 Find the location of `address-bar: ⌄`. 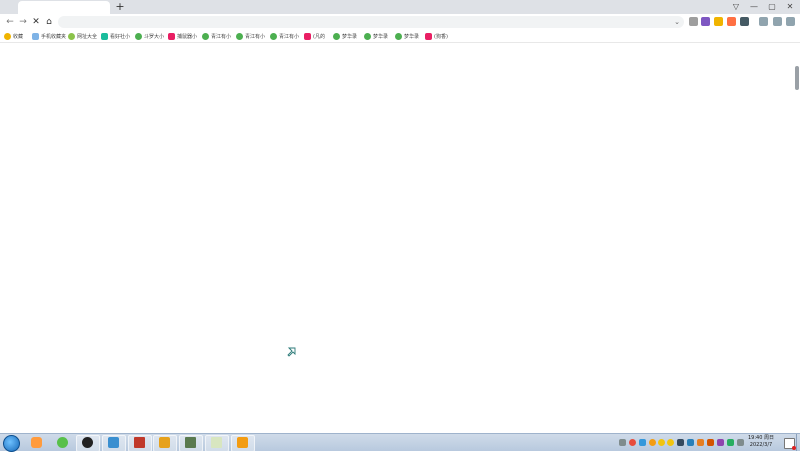

address-bar: ⌄ is located at coordinates (371, 22).